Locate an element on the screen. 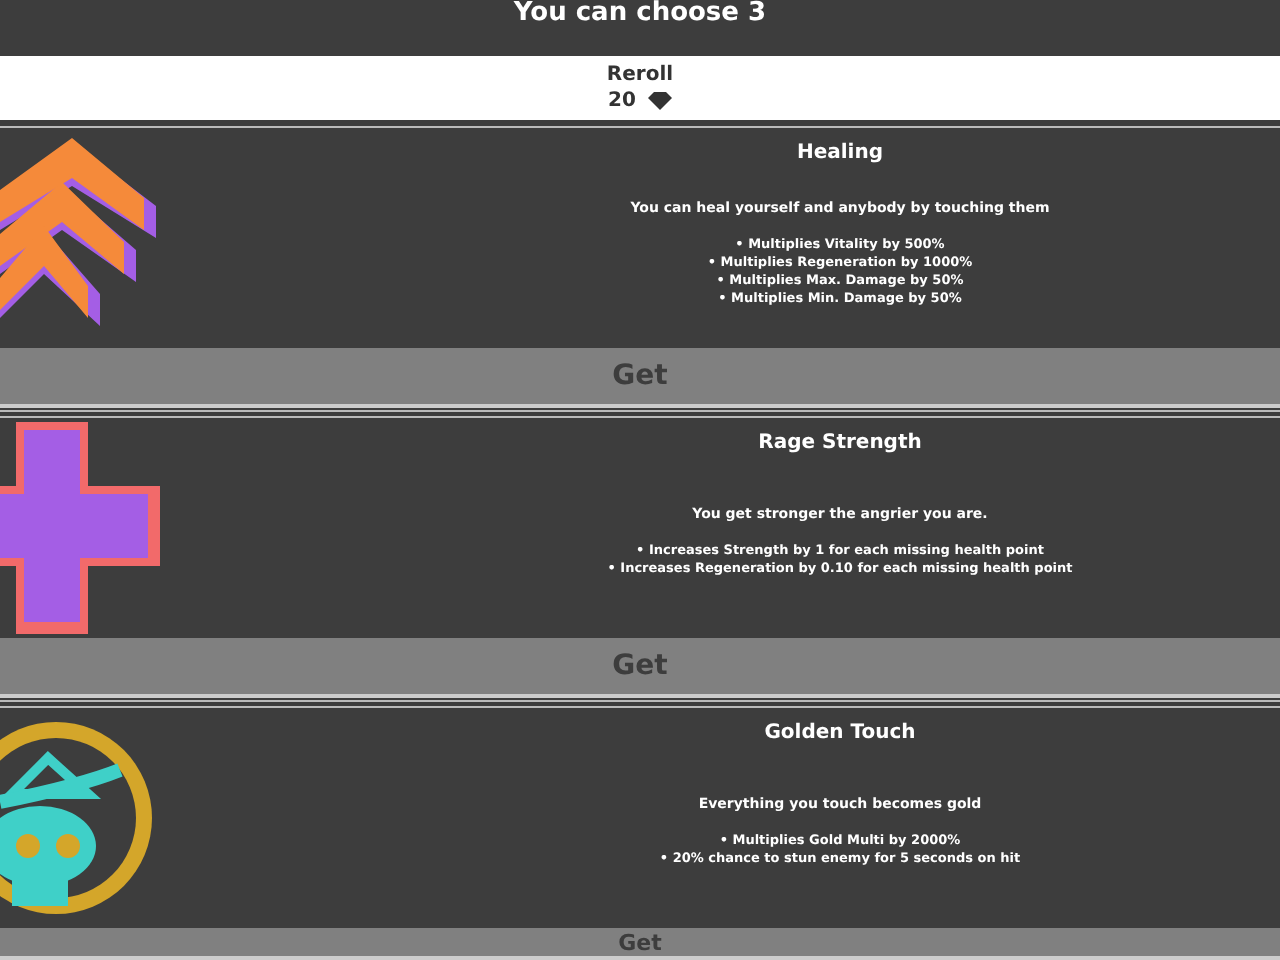 This screenshot has width=1280, height=960. reroll-button: Reroll 20 is located at coordinates (640, 89).